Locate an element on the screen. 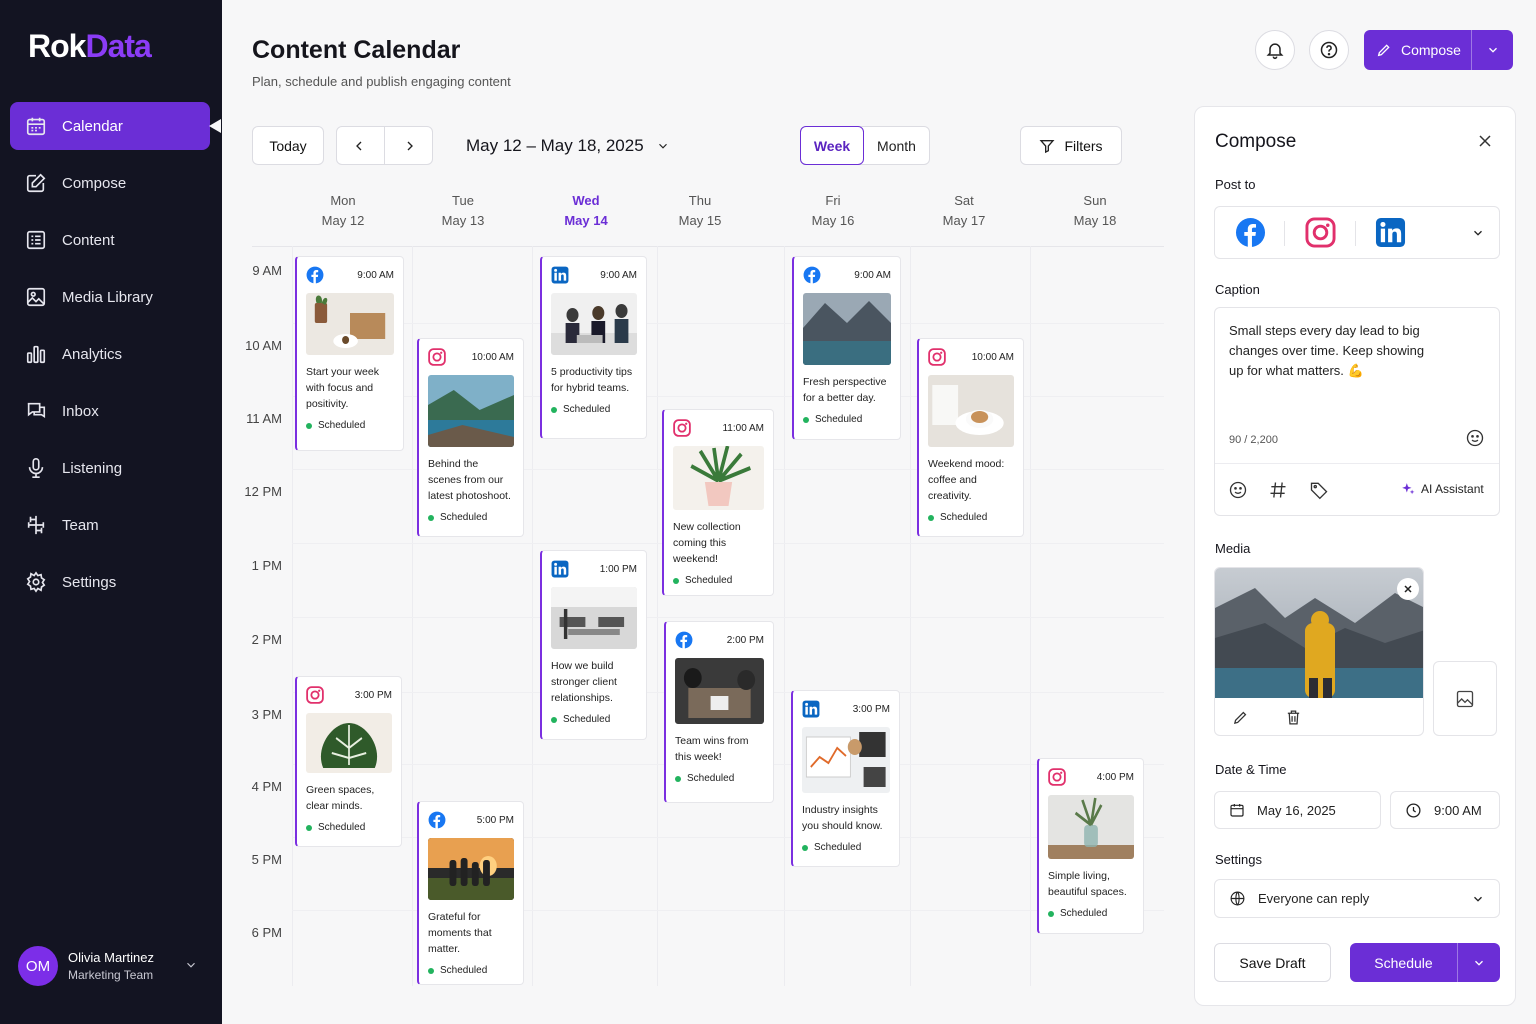 This screenshot has height=1024, width=1536. avatar: OM is located at coordinates (38, 966).